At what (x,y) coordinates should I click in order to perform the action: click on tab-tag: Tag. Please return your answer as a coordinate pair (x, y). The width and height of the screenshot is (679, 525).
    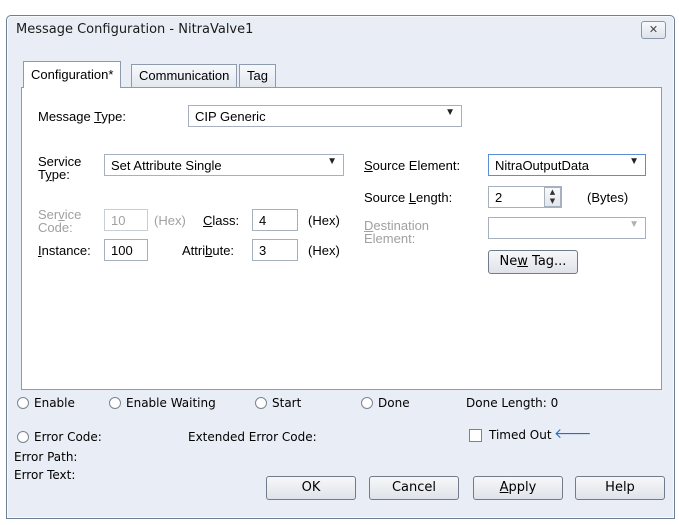
    Looking at the image, I should click on (257, 75).